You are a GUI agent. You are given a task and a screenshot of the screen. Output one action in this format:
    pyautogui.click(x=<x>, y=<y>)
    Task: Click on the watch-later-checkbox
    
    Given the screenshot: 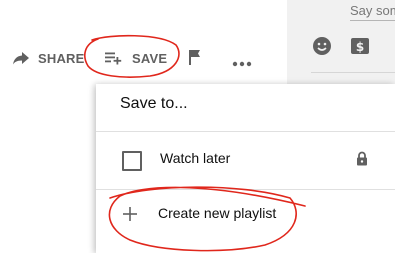 What is the action you would take?
    pyautogui.click(x=132, y=161)
    